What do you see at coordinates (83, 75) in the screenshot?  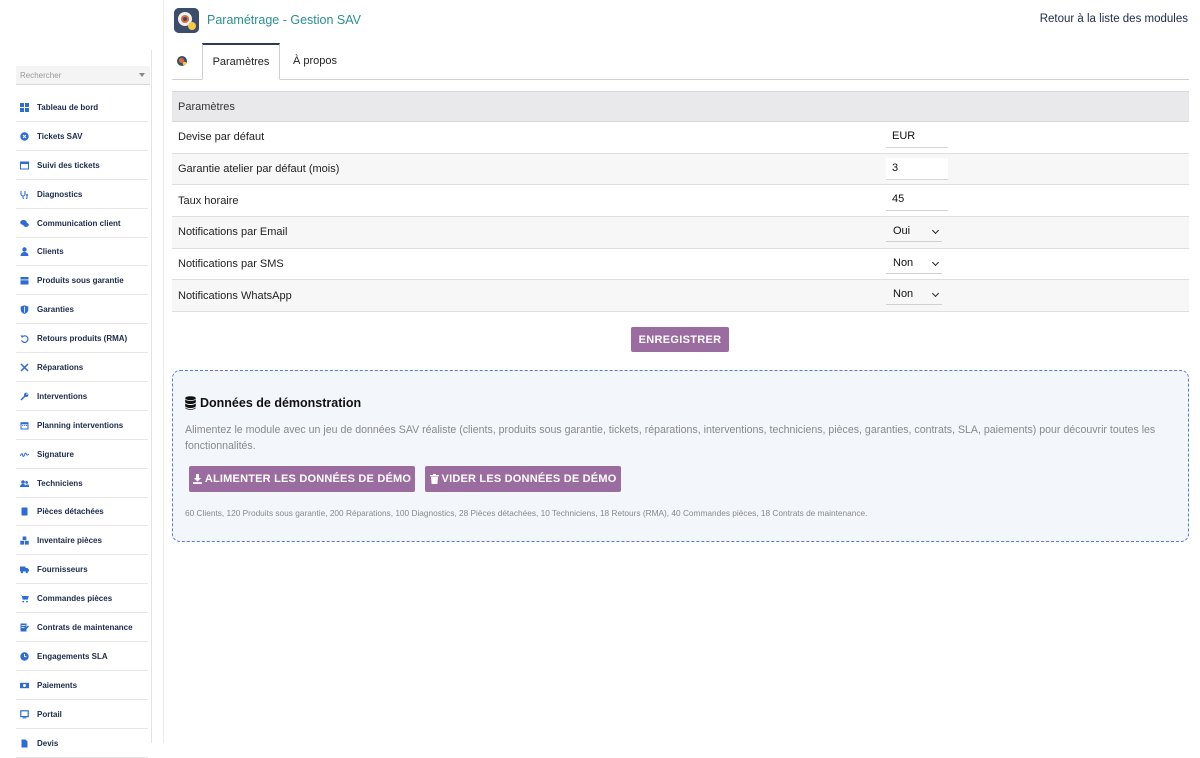 I see `sidebar-search-select: Rechercher` at bounding box center [83, 75].